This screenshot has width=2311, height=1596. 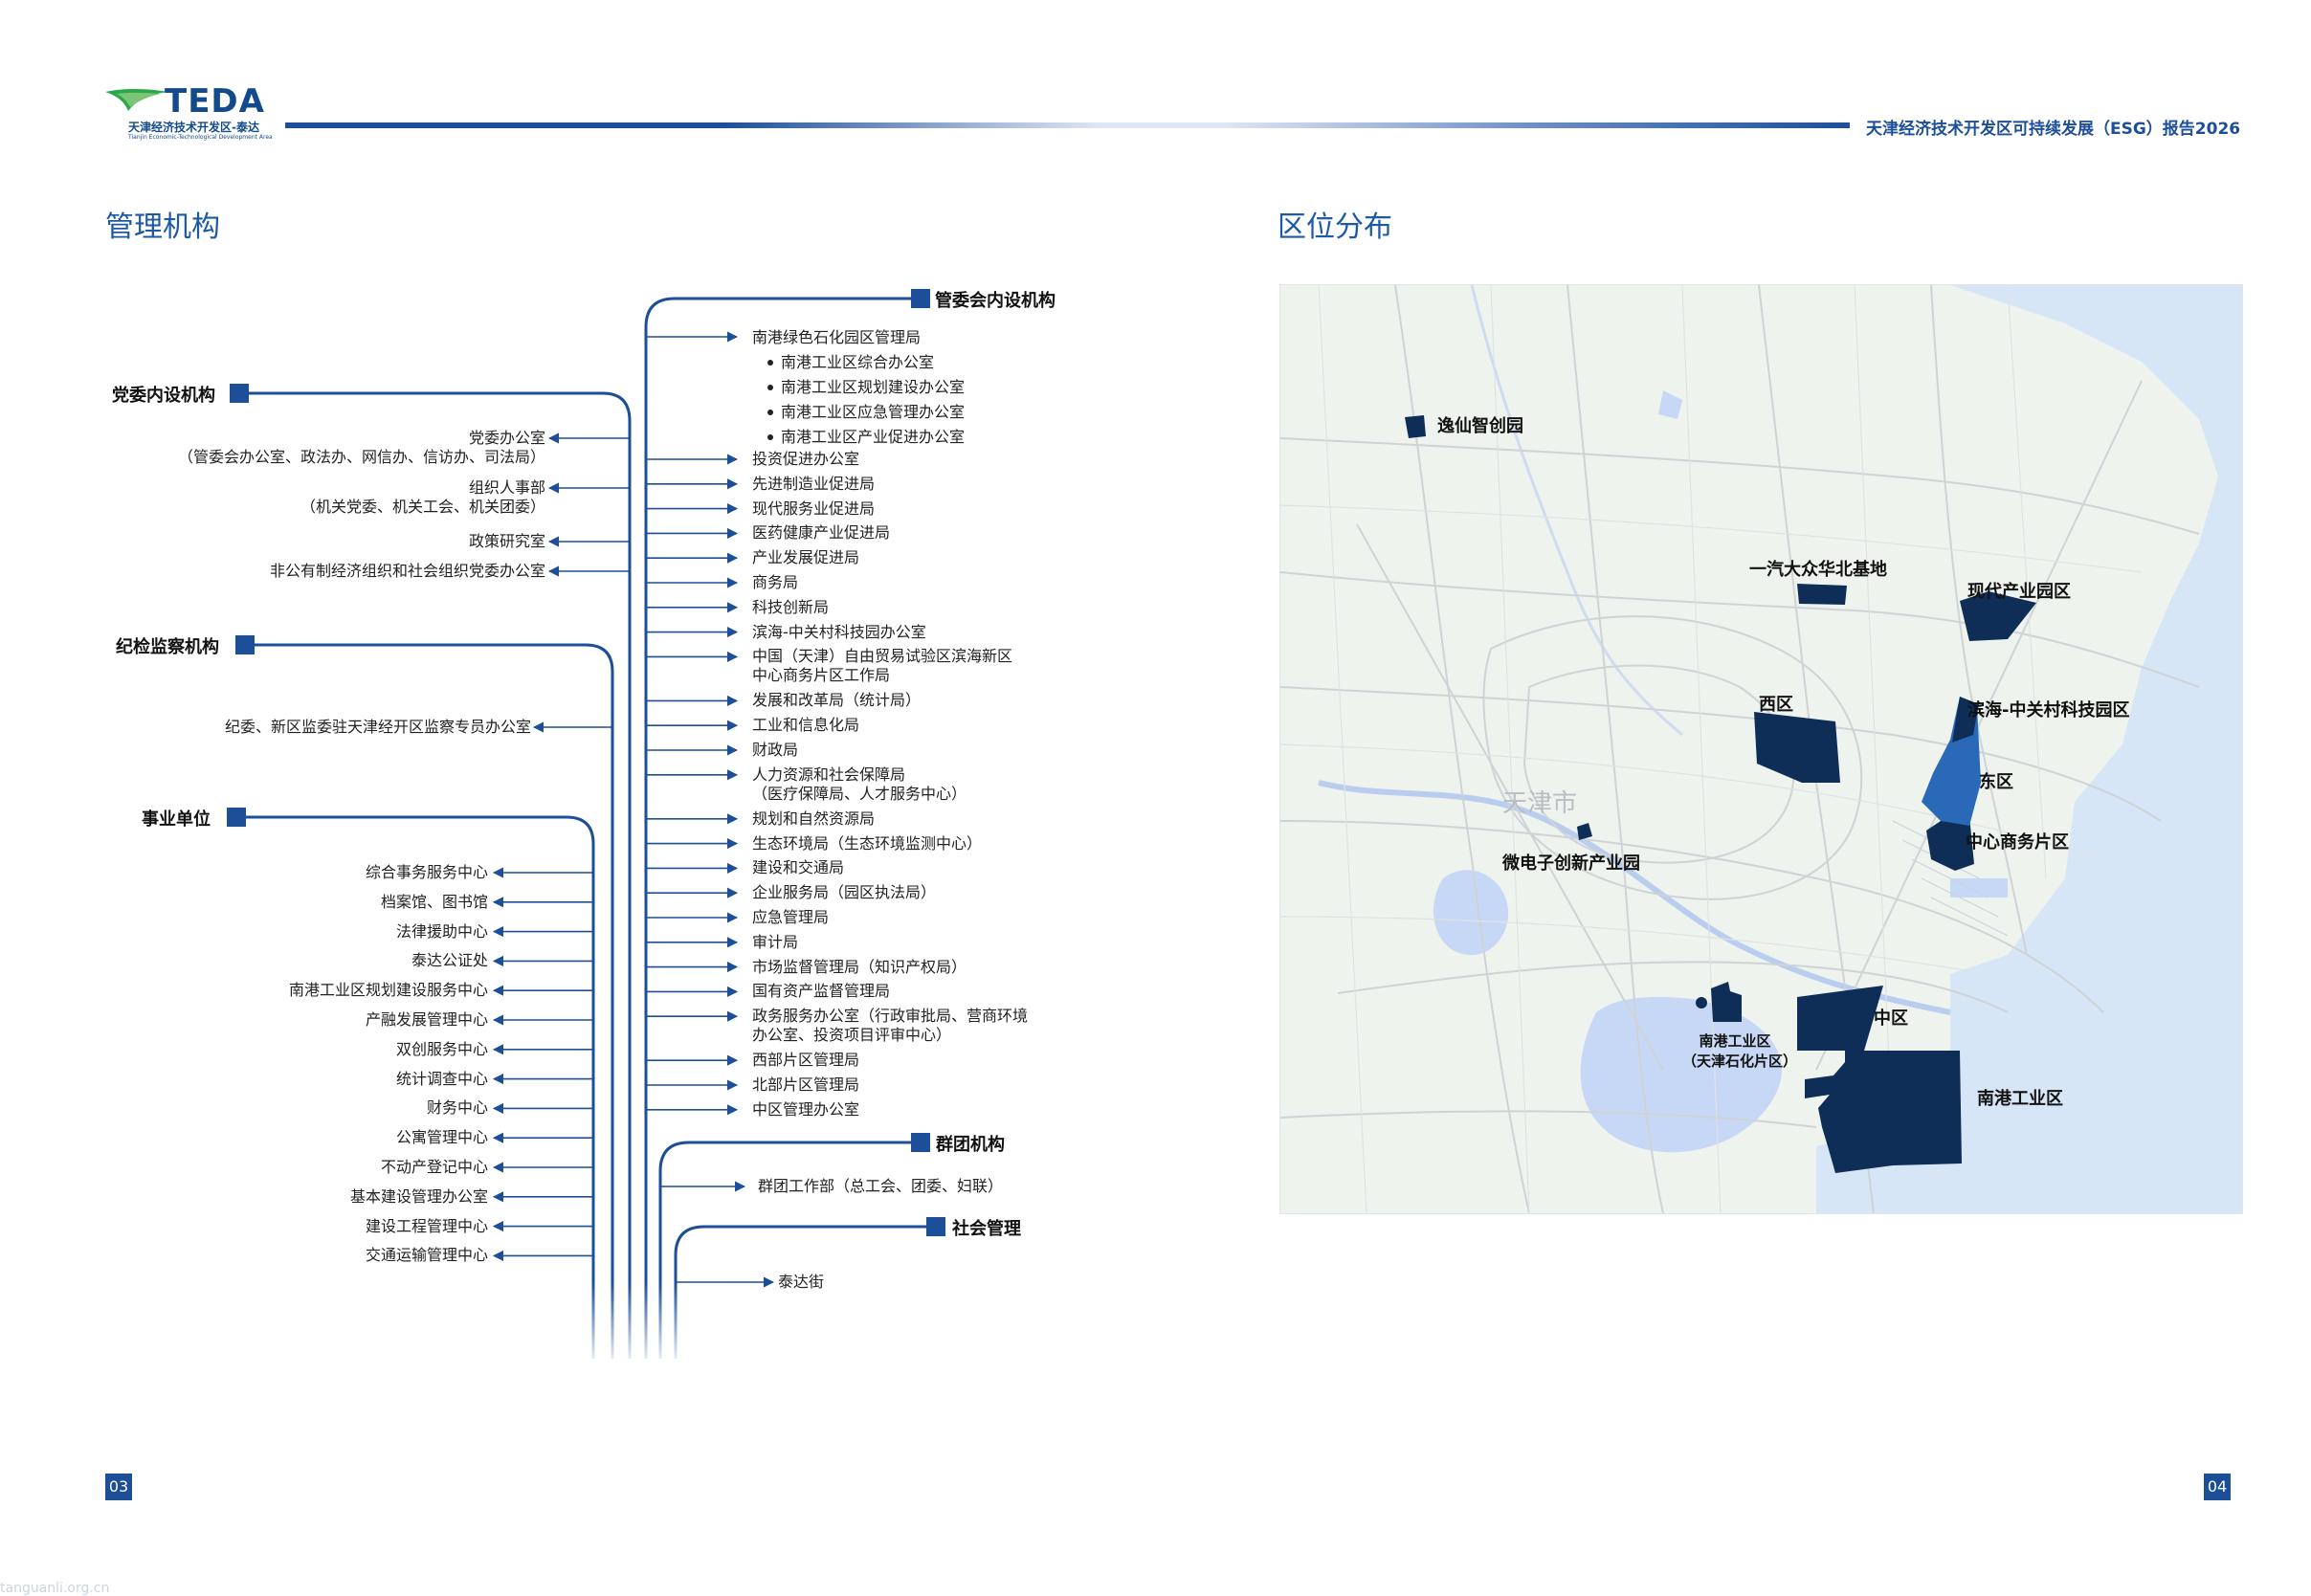 I want to click on committee-item: 西部片区管理局, so click(x=806, y=1060).